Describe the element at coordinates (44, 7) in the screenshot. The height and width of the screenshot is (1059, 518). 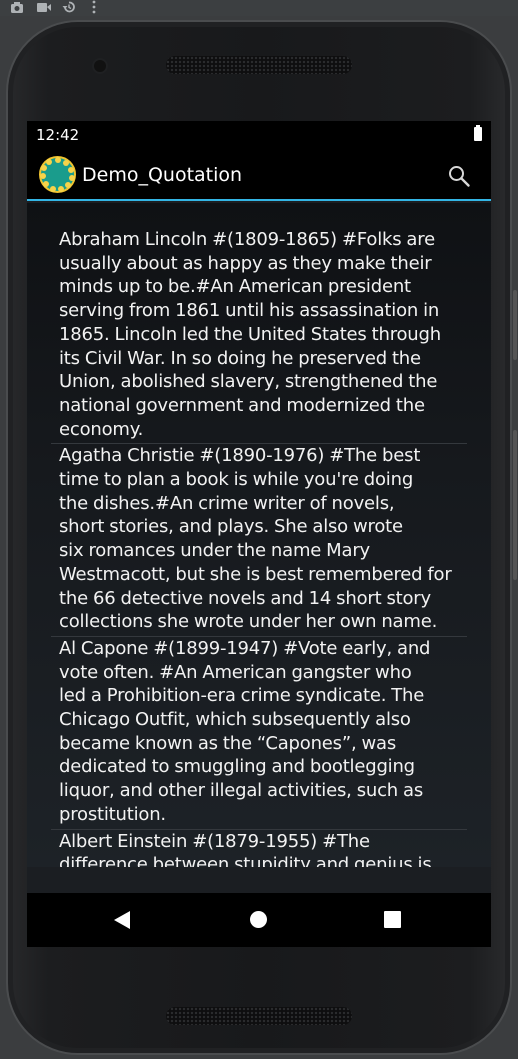
I see `video-icon` at that location.